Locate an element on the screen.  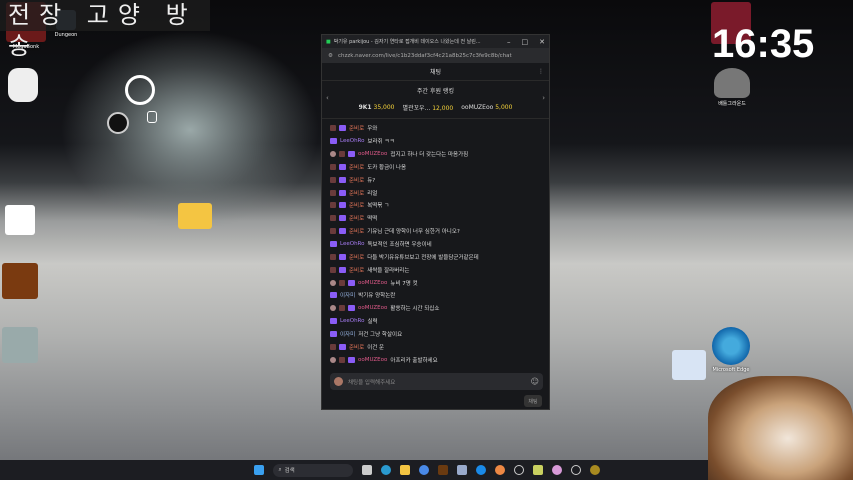
chat-message: LeeOhRo 독보적인 조심하면 우승이네 is located at coordinates (437, 244).